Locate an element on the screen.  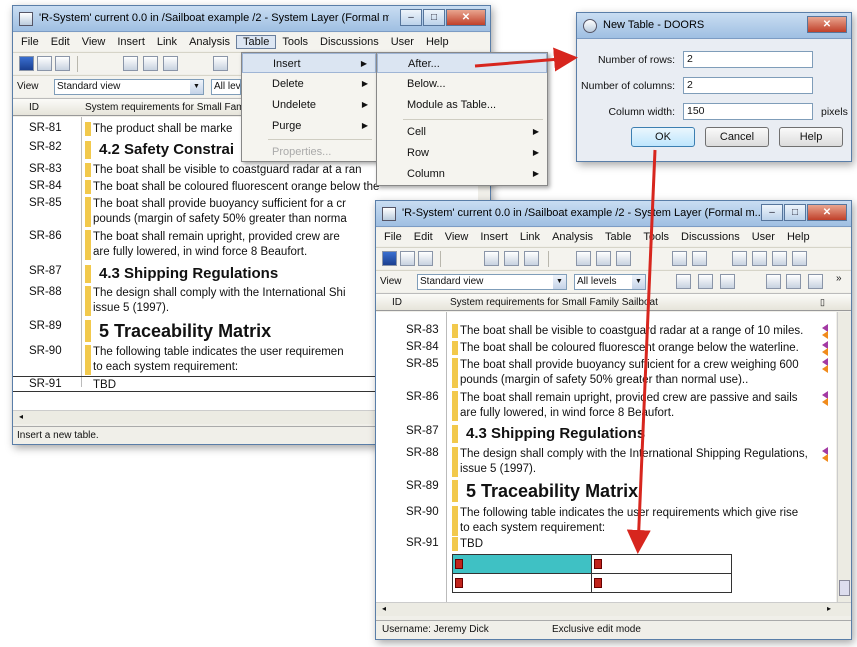
help-button: Help is located at coordinates (811, 137).